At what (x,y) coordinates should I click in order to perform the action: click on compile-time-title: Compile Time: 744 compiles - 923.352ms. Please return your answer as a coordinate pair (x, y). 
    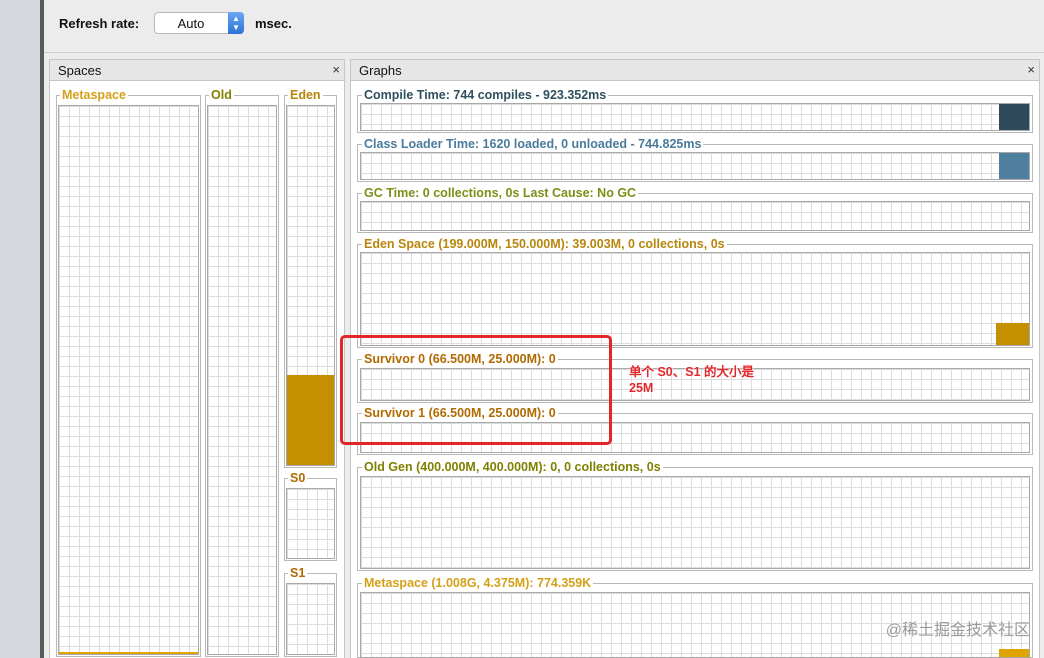
    Looking at the image, I should click on (485, 95).